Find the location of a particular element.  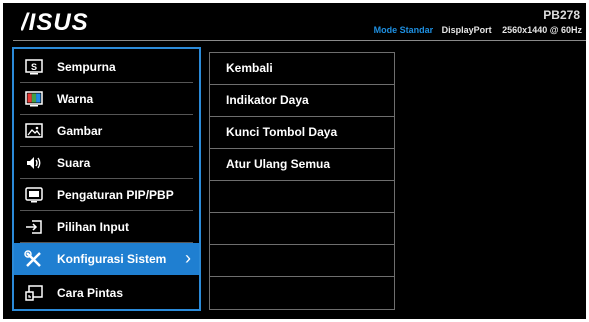

menu-item-konfigurasi-sistem: Konfigurasi Sistem › is located at coordinates (106, 259).